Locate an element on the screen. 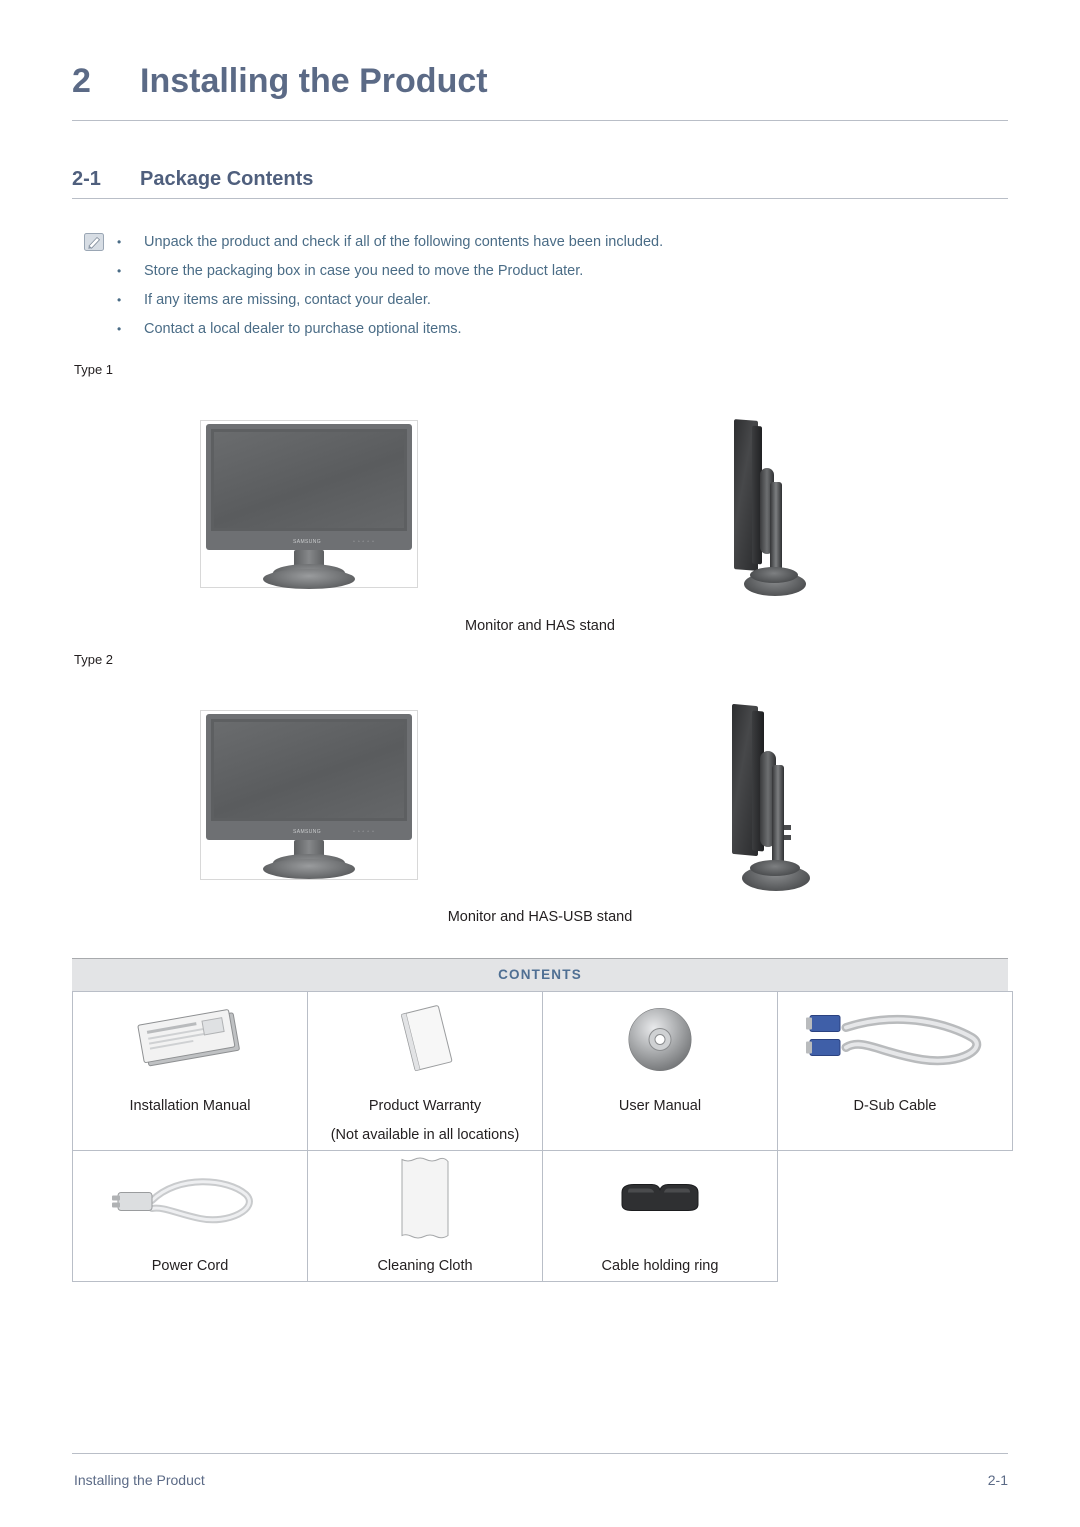 This screenshot has width=1080, height=1527. table-cell-label: Product Warranty is located at coordinates (425, 1106).